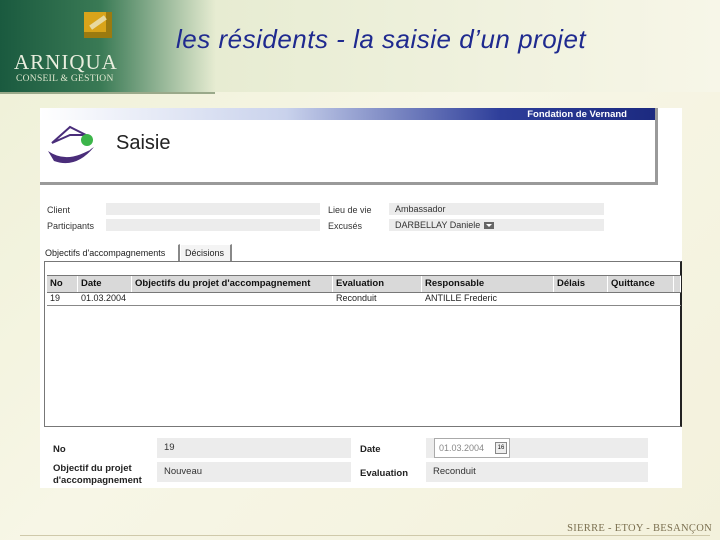 The width and height of the screenshot is (720, 540). Describe the element at coordinates (384, 473) in the screenshot. I see `evaluation-label: Evaluation` at that location.